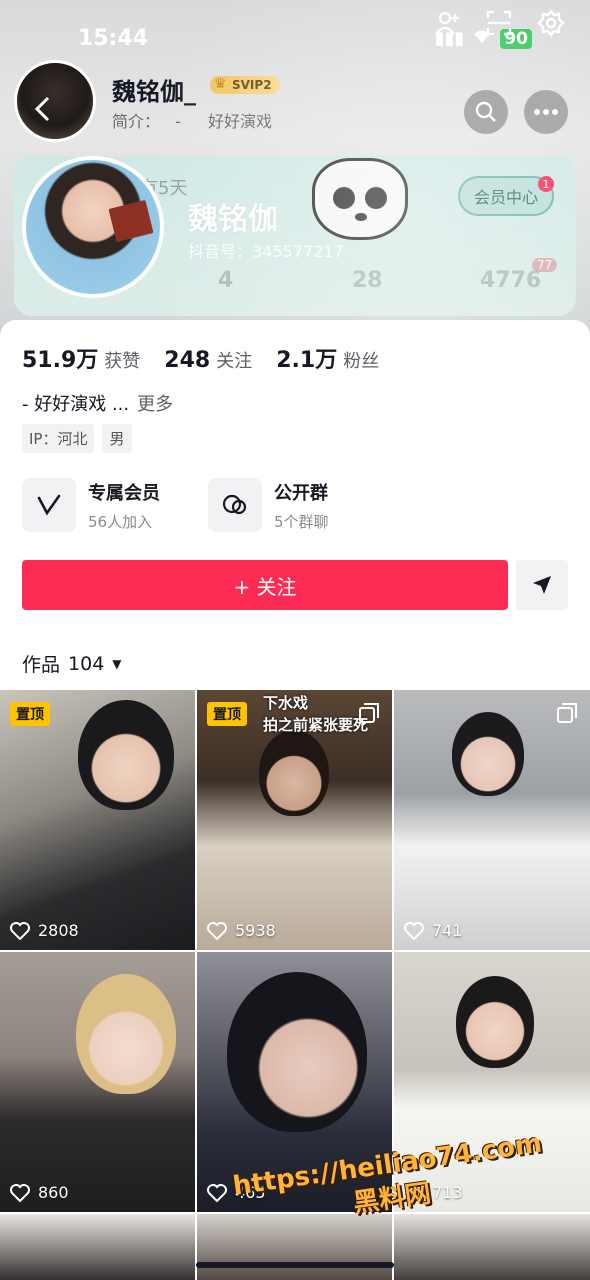 The image size is (590, 1280). Describe the element at coordinates (239, 121) in the screenshot. I see `bio-text: 好好演戏` at that location.